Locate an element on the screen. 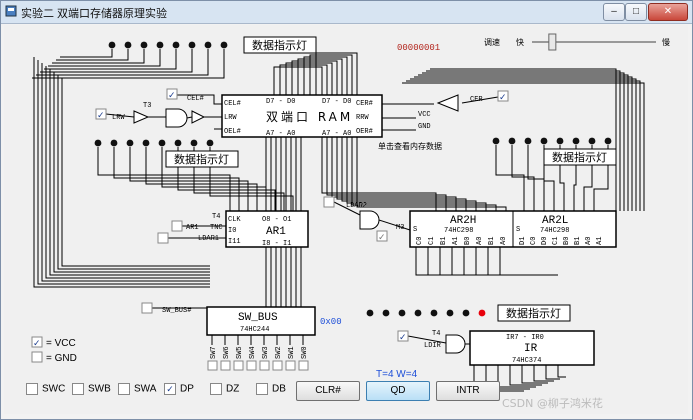 This screenshot has width=693, height=420. mode-switch-dz: DZ is located at coordinates (224, 389).